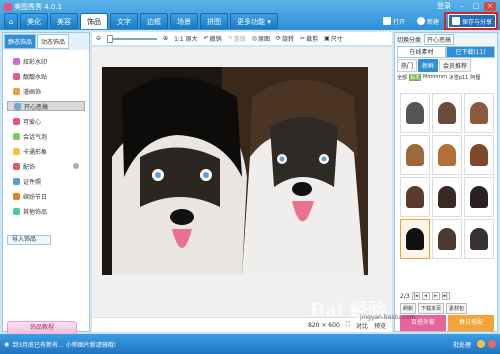 The height and width of the screenshot is (354, 500). What do you see at coordinates (435, 296) in the screenshot?
I see `next-page-button: ▸` at bounding box center [435, 296].